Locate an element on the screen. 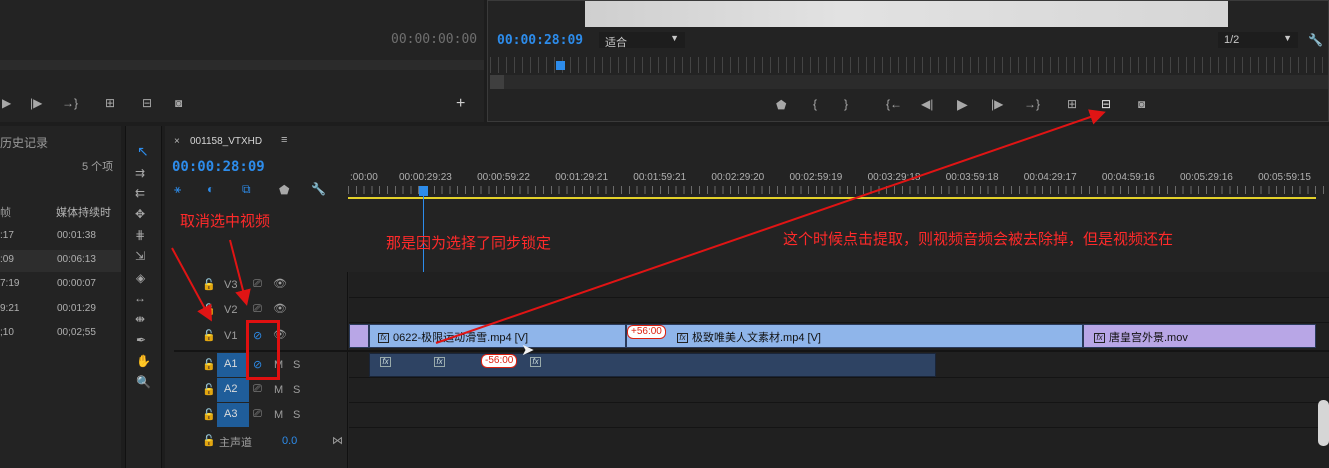  vertical-scrollbar is located at coordinates (1323, 423).